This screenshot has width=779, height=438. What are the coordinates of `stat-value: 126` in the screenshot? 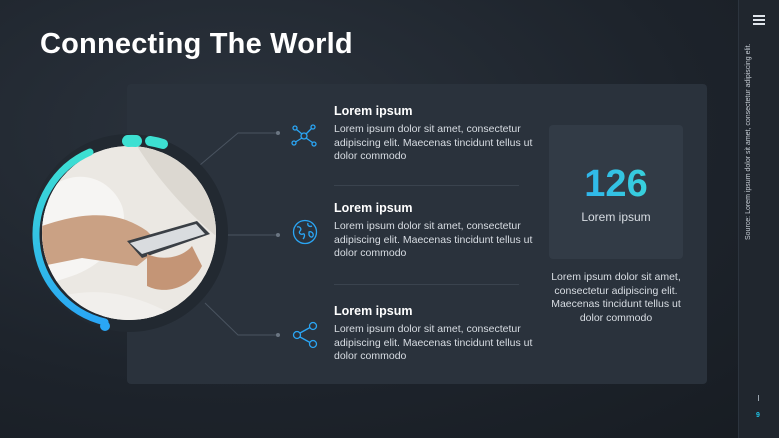 It's located at (616, 184).